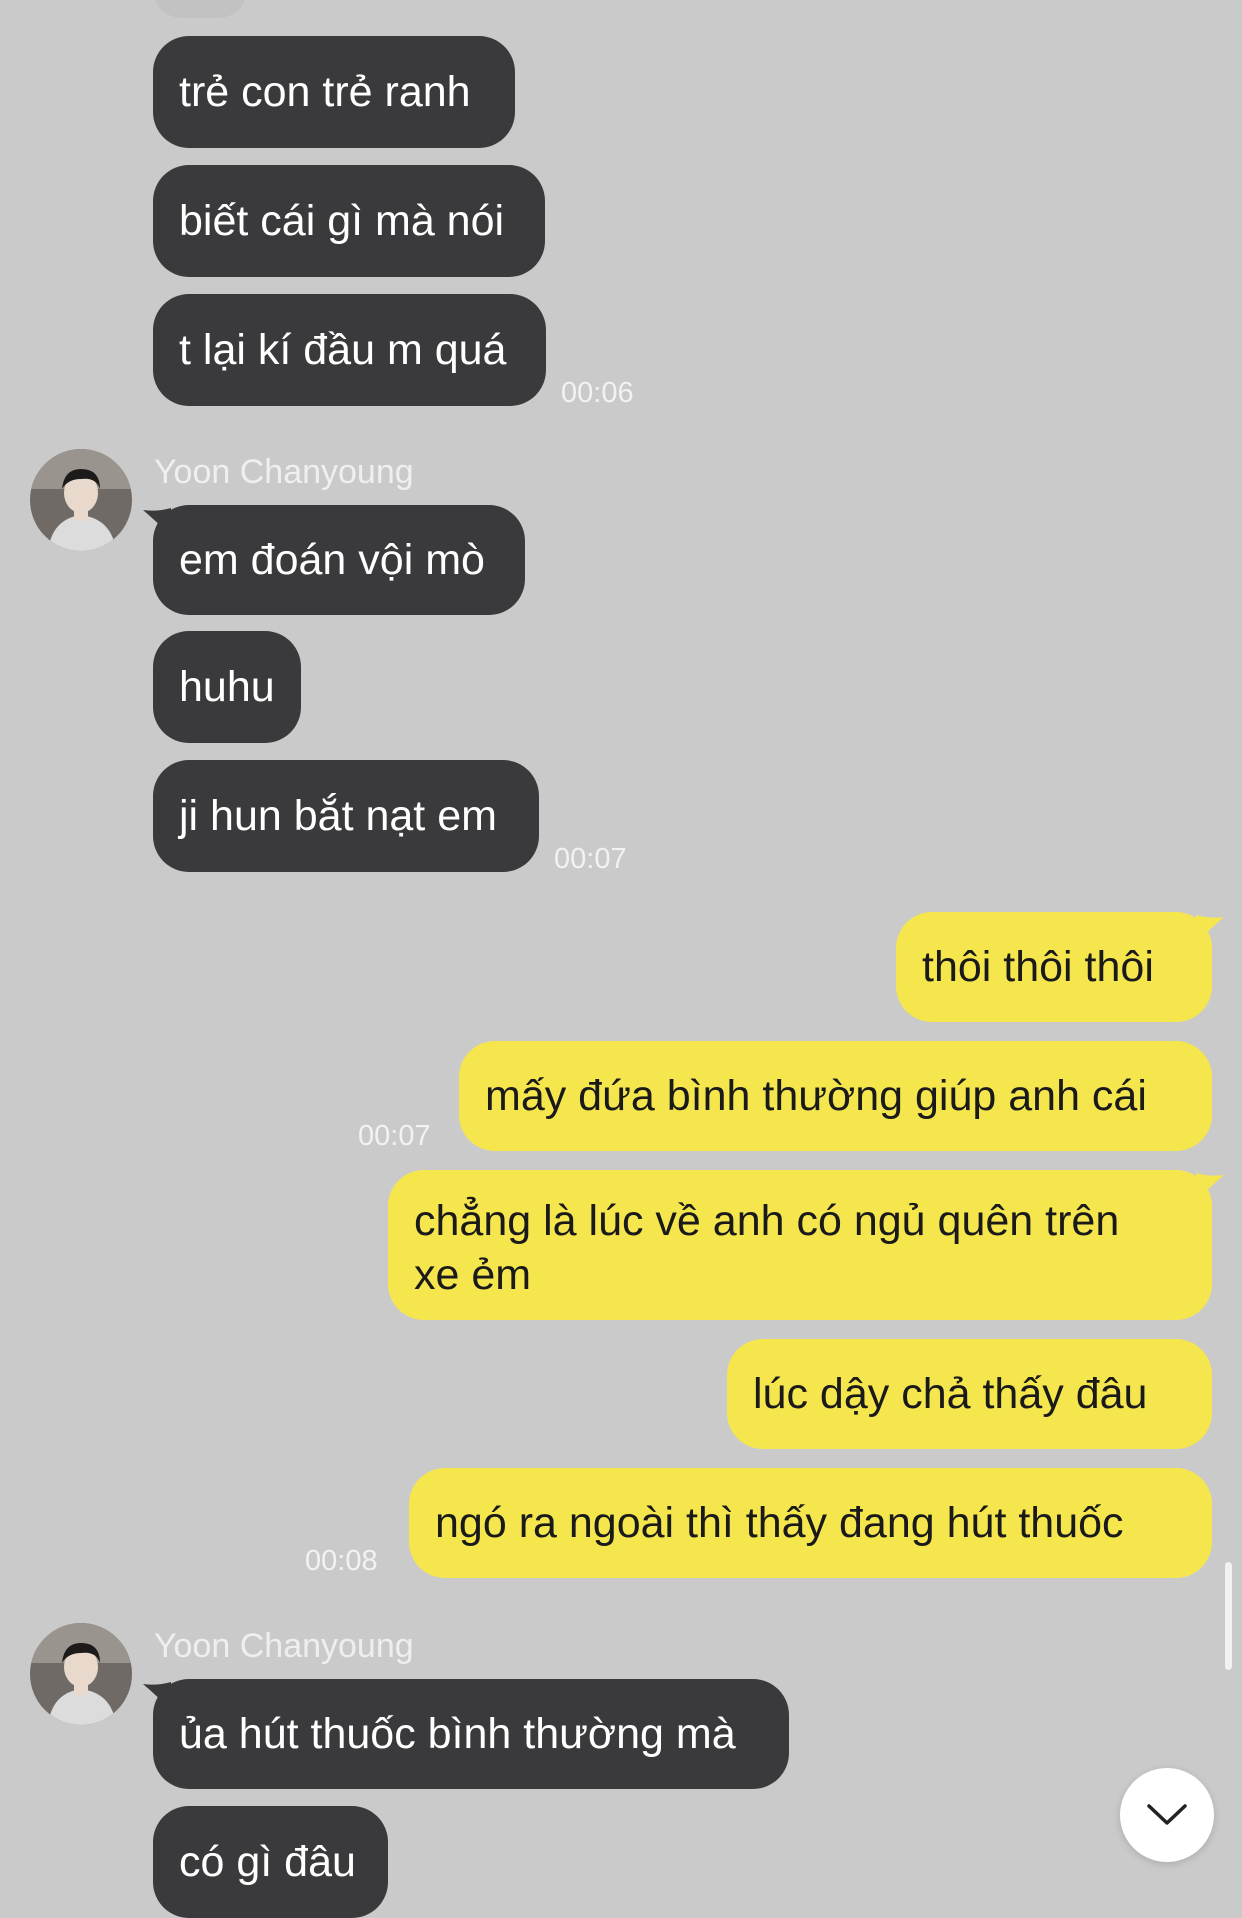 The height and width of the screenshot is (1918, 1242). What do you see at coordinates (341, 1561) in the screenshot?
I see `message-timestamp: 00:08` at bounding box center [341, 1561].